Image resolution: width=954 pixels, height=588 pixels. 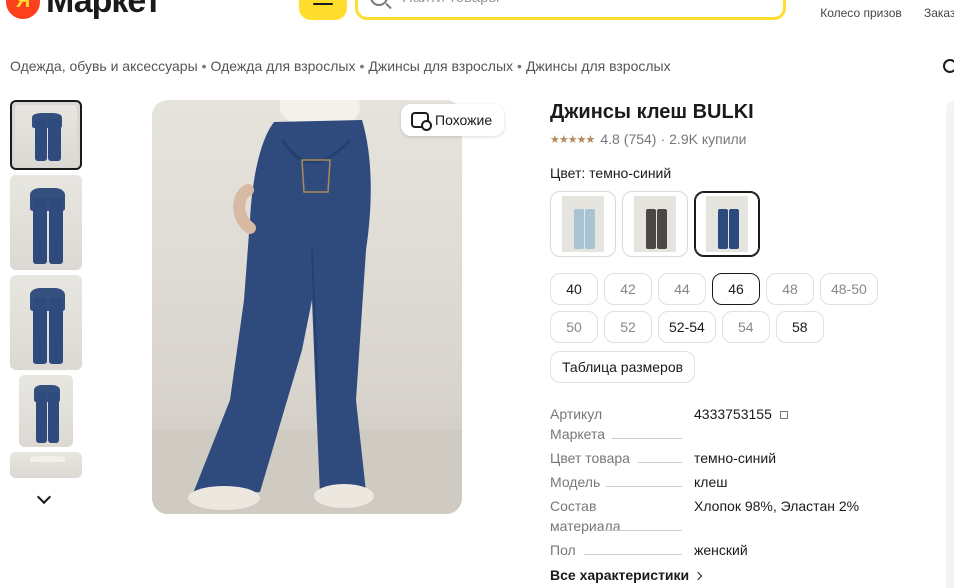 I want to click on color-swatch-dark-blue, so click(x=727, y=224).